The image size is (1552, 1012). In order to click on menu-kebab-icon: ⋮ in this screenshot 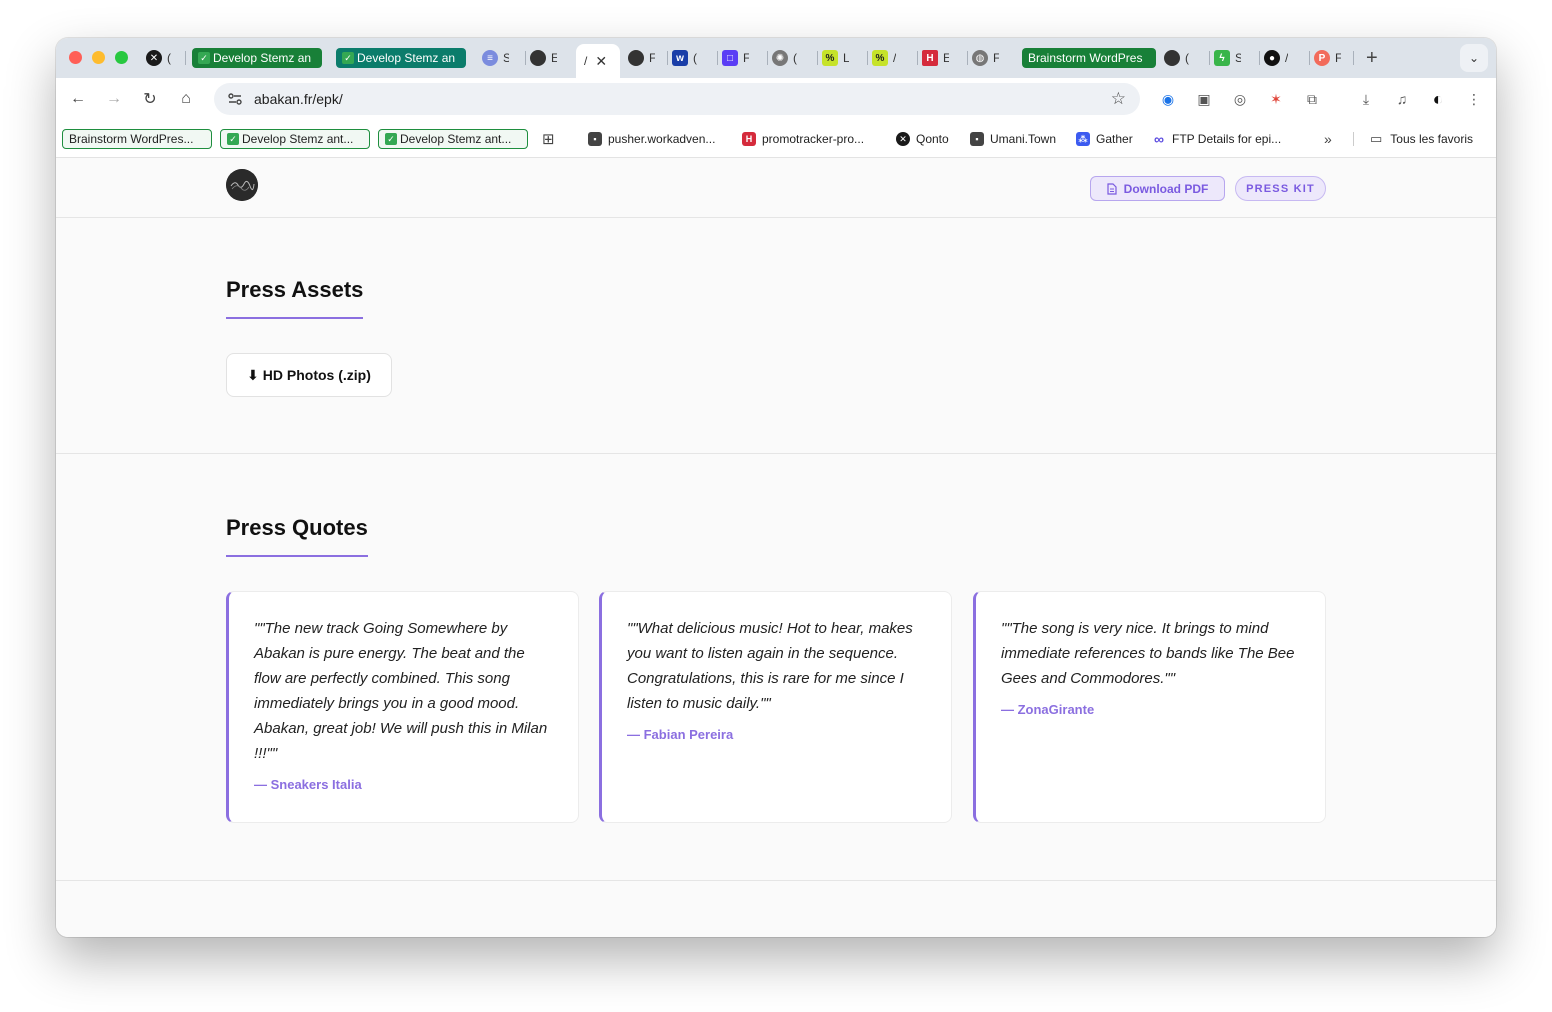, I will do `click(1474, 99)`.